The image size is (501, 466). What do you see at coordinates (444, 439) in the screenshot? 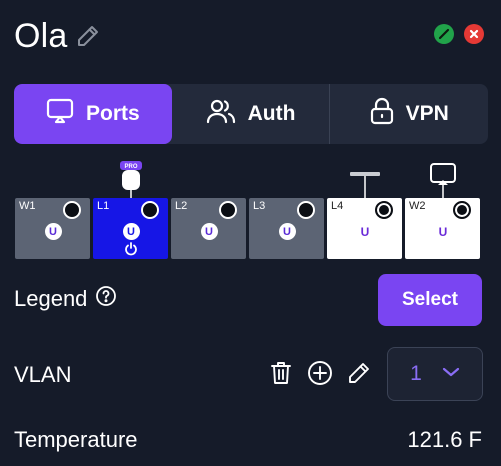
I see `temperature-value: 121.6 F` at bounding box center [444, 439].